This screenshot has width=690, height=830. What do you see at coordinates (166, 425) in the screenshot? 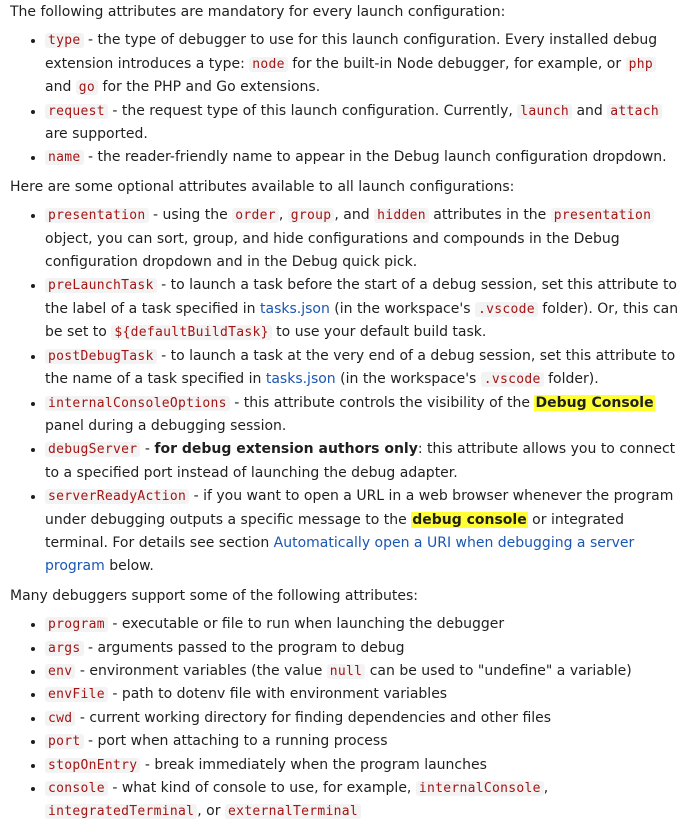
I see `list-item-text: panel during a debugging session.` at bounding box center [166, 425].